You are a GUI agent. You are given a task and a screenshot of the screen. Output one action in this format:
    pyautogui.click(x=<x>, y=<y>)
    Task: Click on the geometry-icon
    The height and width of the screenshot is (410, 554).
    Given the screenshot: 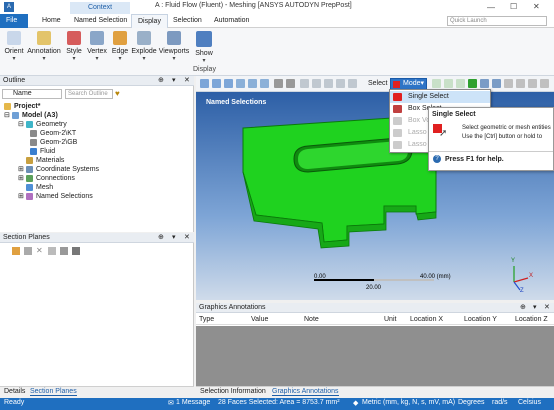 What is the action you would take?
    pyautogui.click(x=29, y=124)
    